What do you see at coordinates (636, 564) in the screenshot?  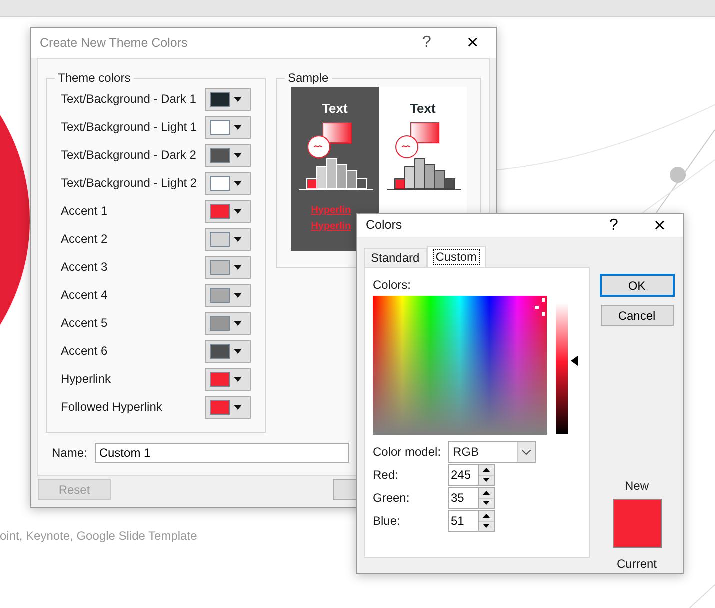 I see `current-label: Current` at bounding box center [636, 564].